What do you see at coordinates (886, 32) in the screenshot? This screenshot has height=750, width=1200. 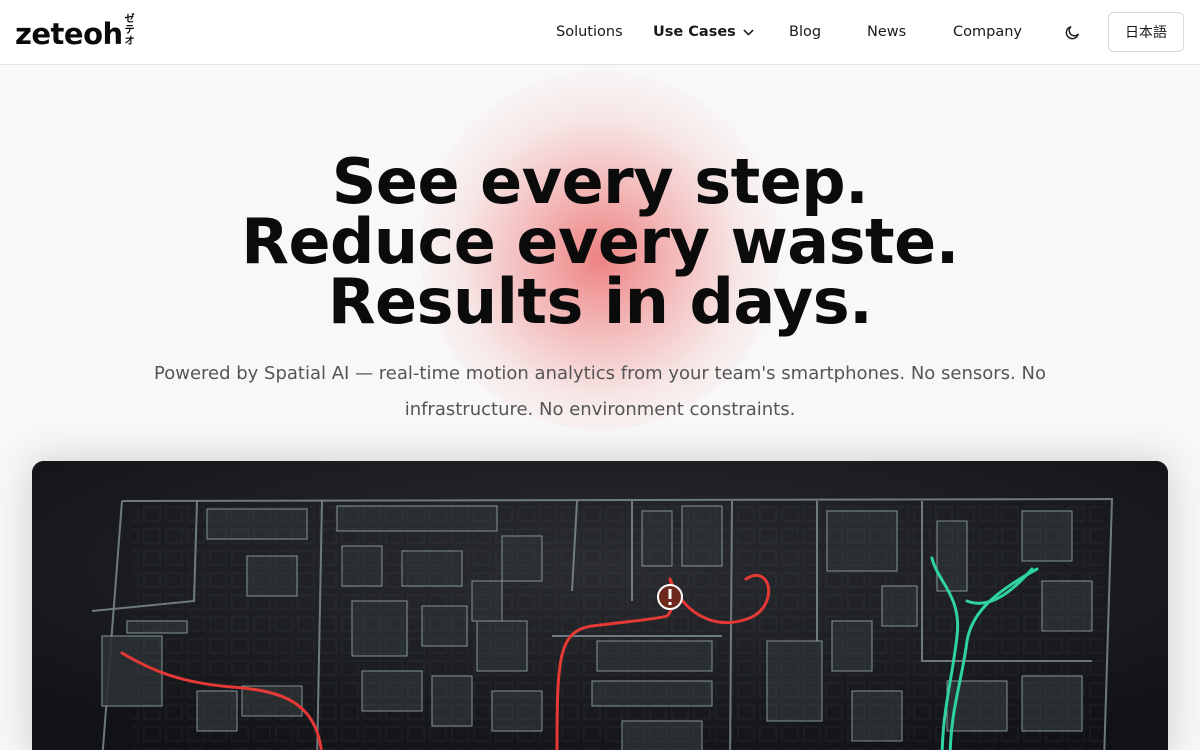 I see `nav-news: News` at bounding box center [886, 32].